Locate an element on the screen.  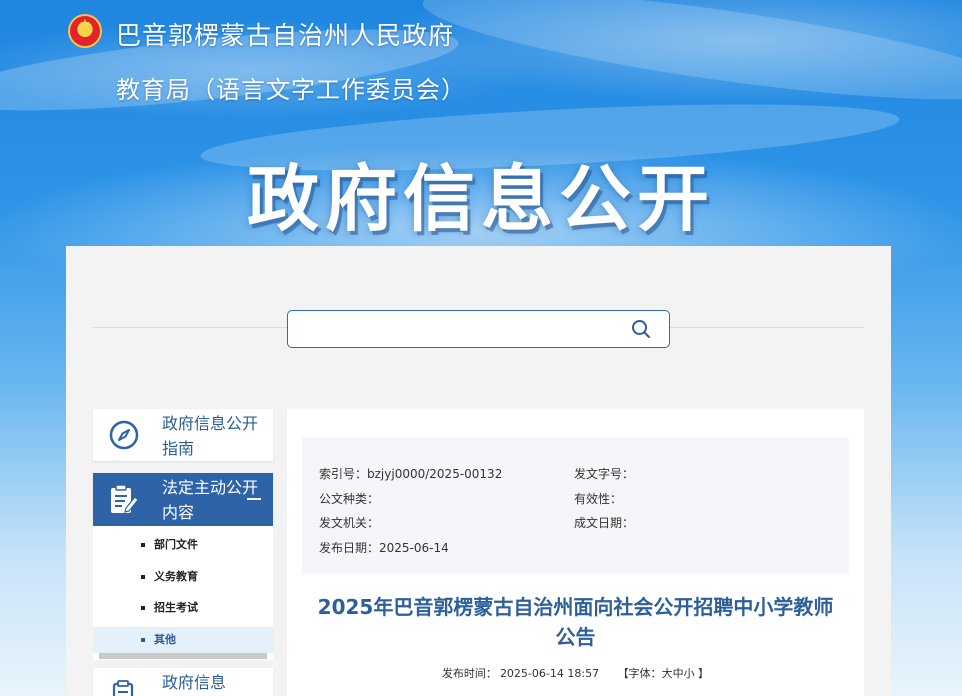
meta-publish-date: 发布日期：2025-06-14 is located at coordinates (384, 547).